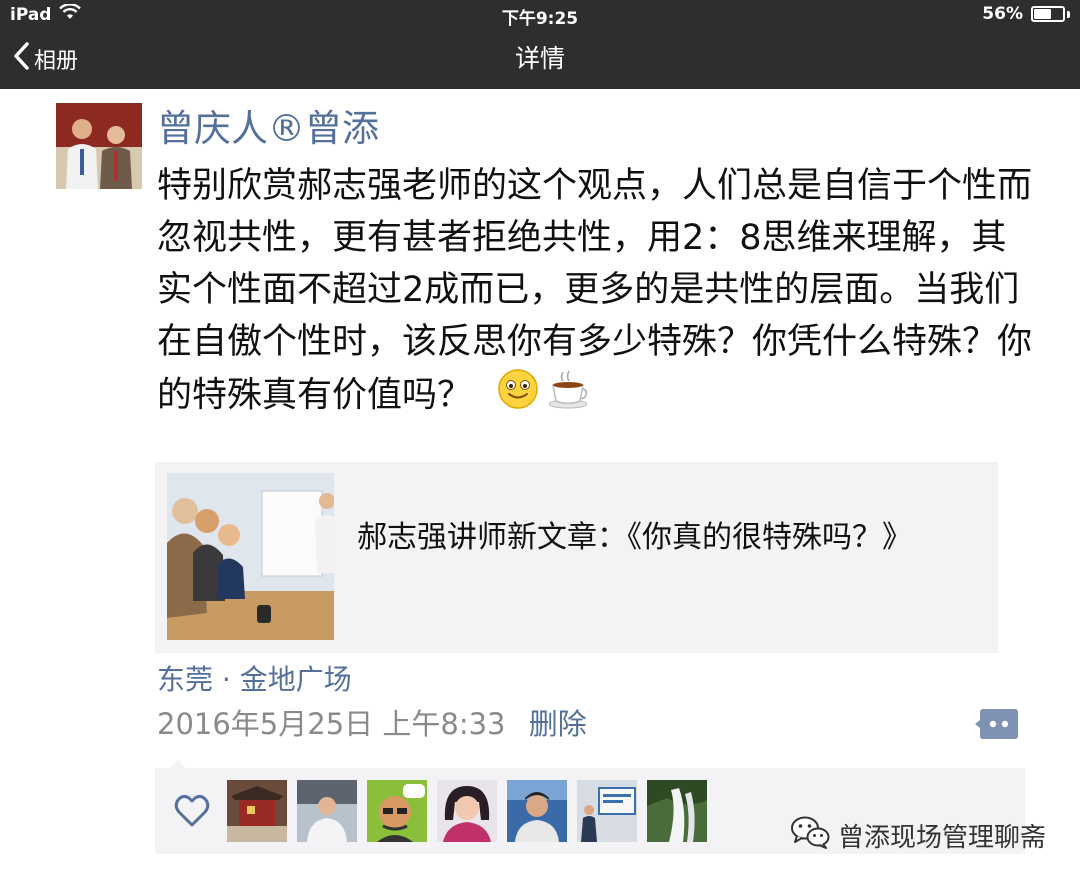 The height and width of the screenshot is (884, 1080). I want to click on time-row: 2016年5月25日 上午8:33 删除, so click(372, 724).